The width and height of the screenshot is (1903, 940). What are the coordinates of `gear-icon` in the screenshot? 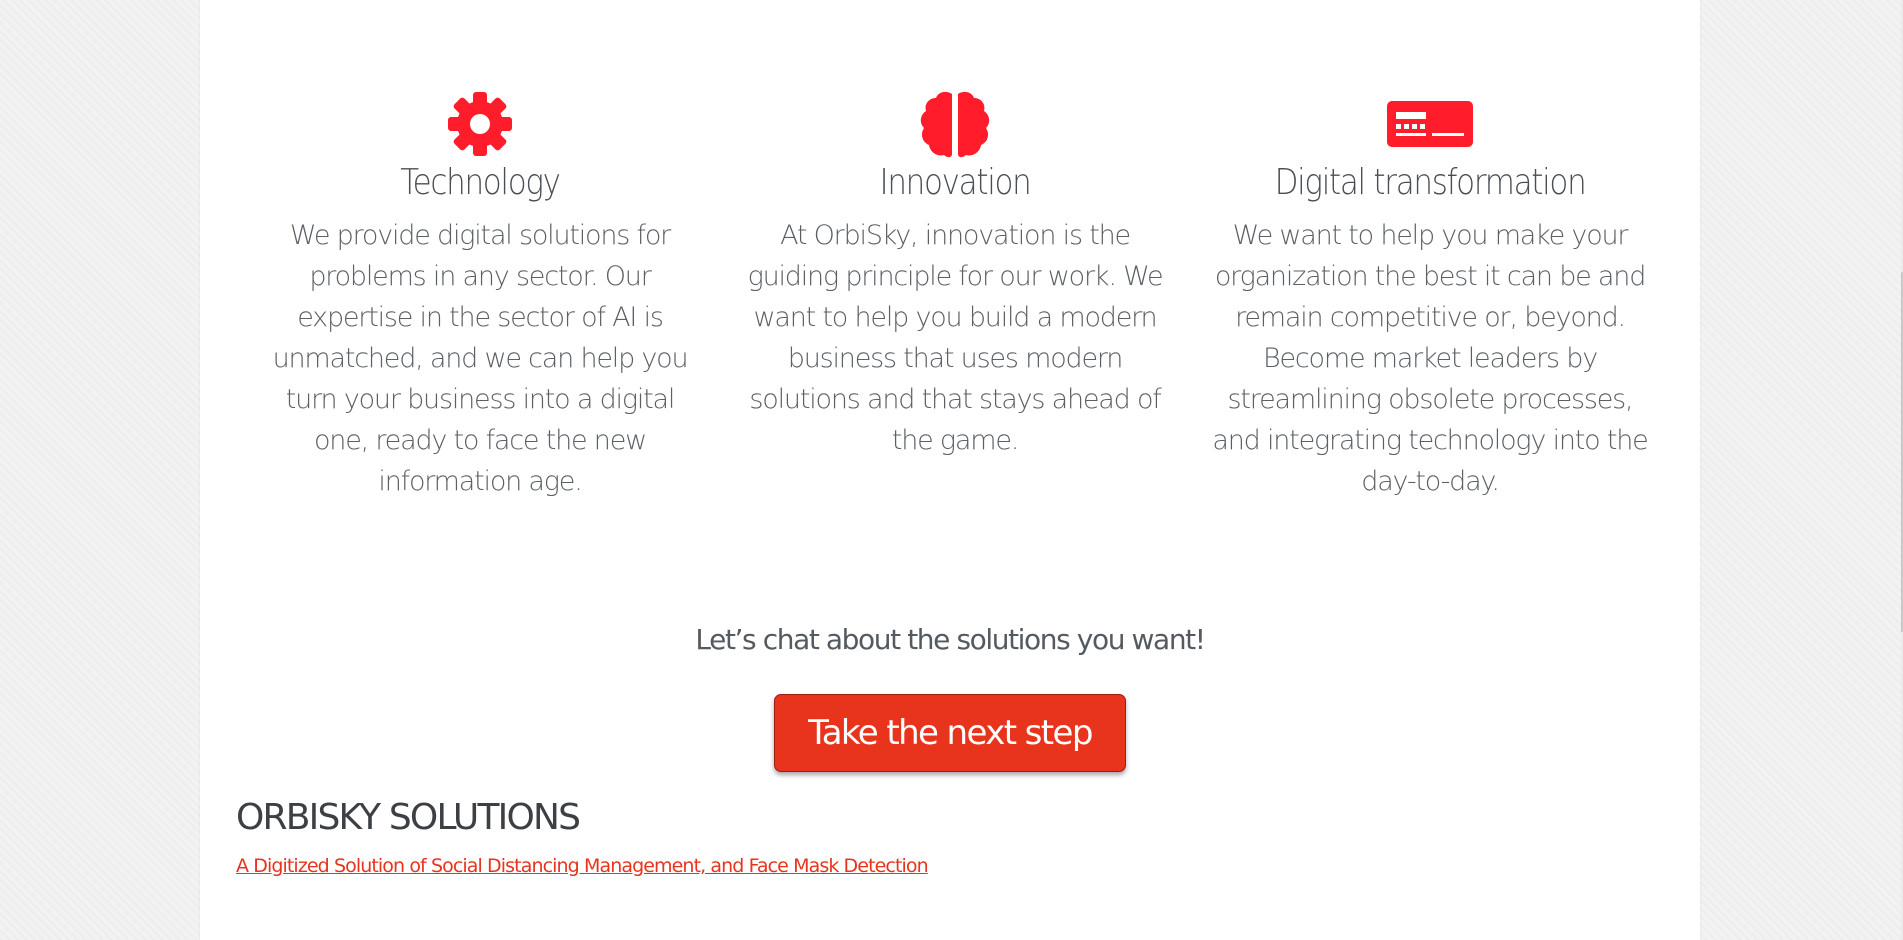 It's located at (480, 124).